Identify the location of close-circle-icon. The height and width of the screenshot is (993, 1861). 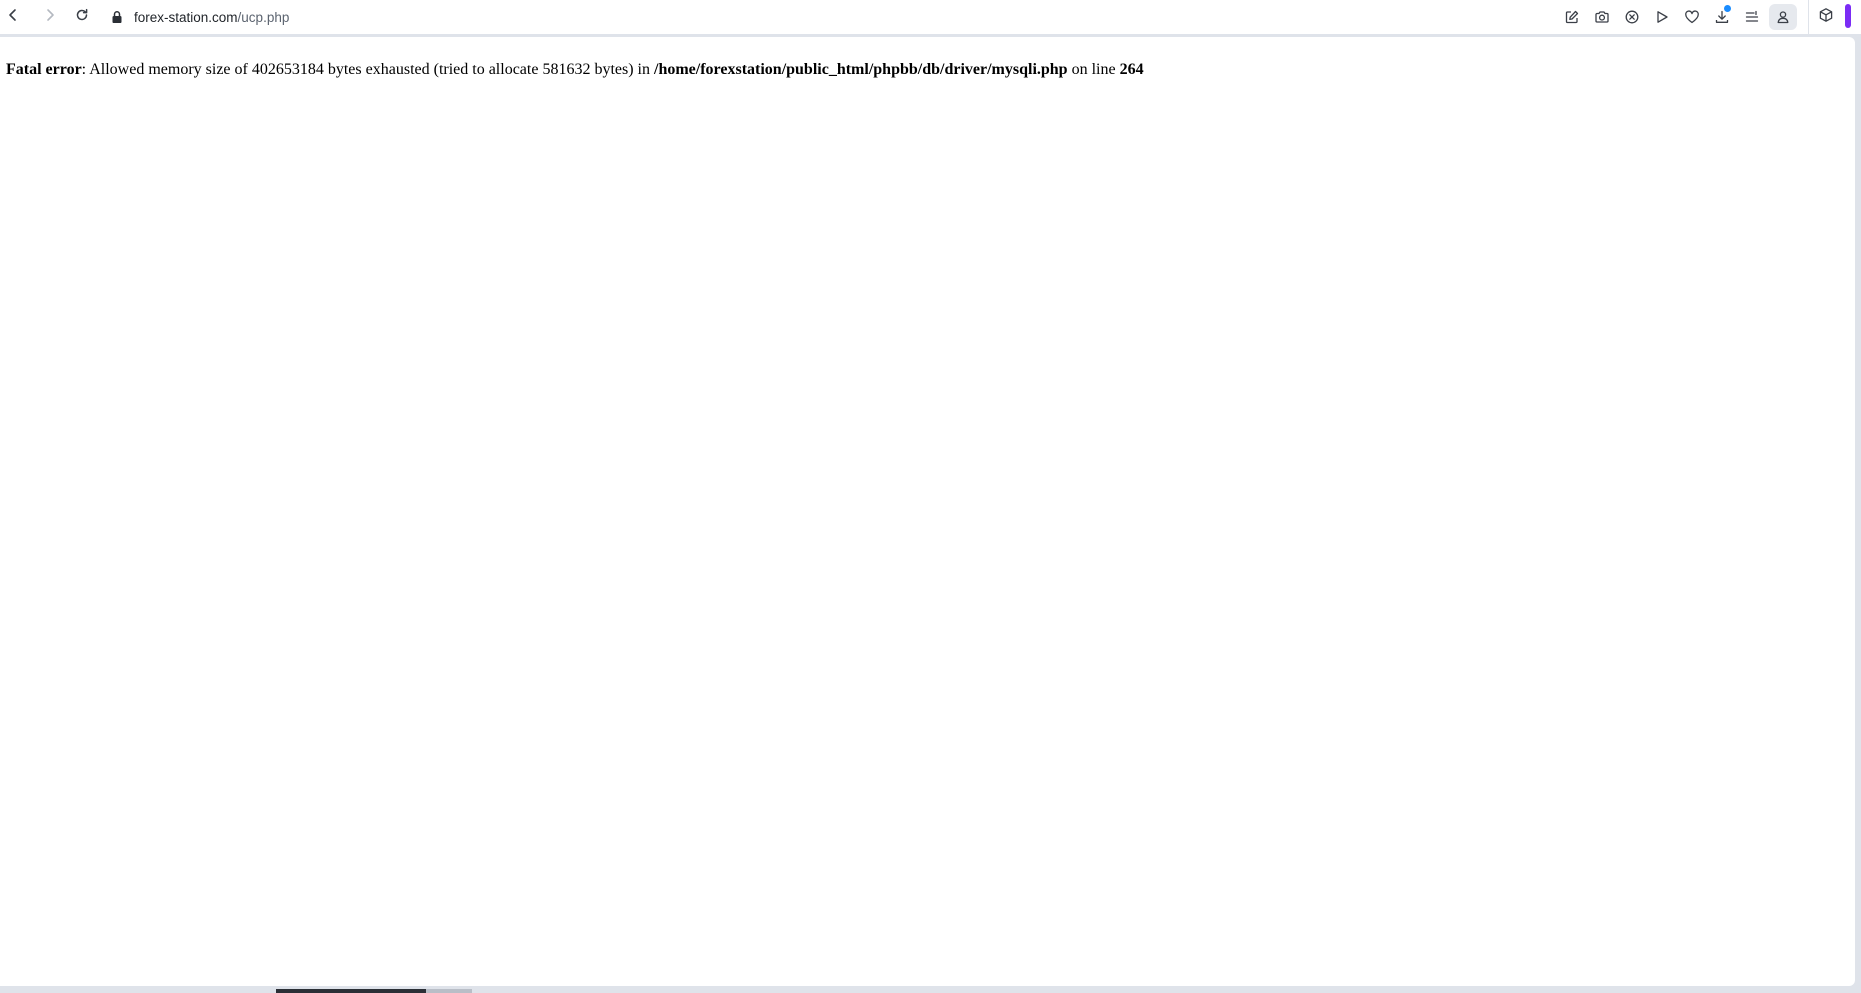
(1632, 17).